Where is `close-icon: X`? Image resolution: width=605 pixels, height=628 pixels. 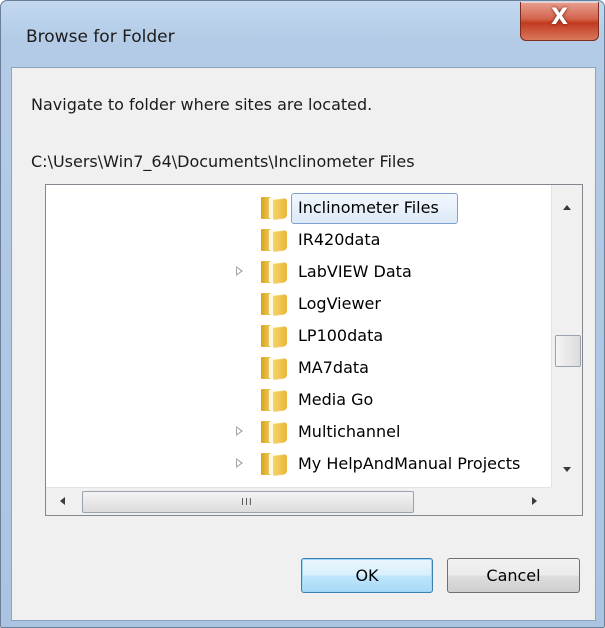 close-icon: X is located at coordinates (559, 17).